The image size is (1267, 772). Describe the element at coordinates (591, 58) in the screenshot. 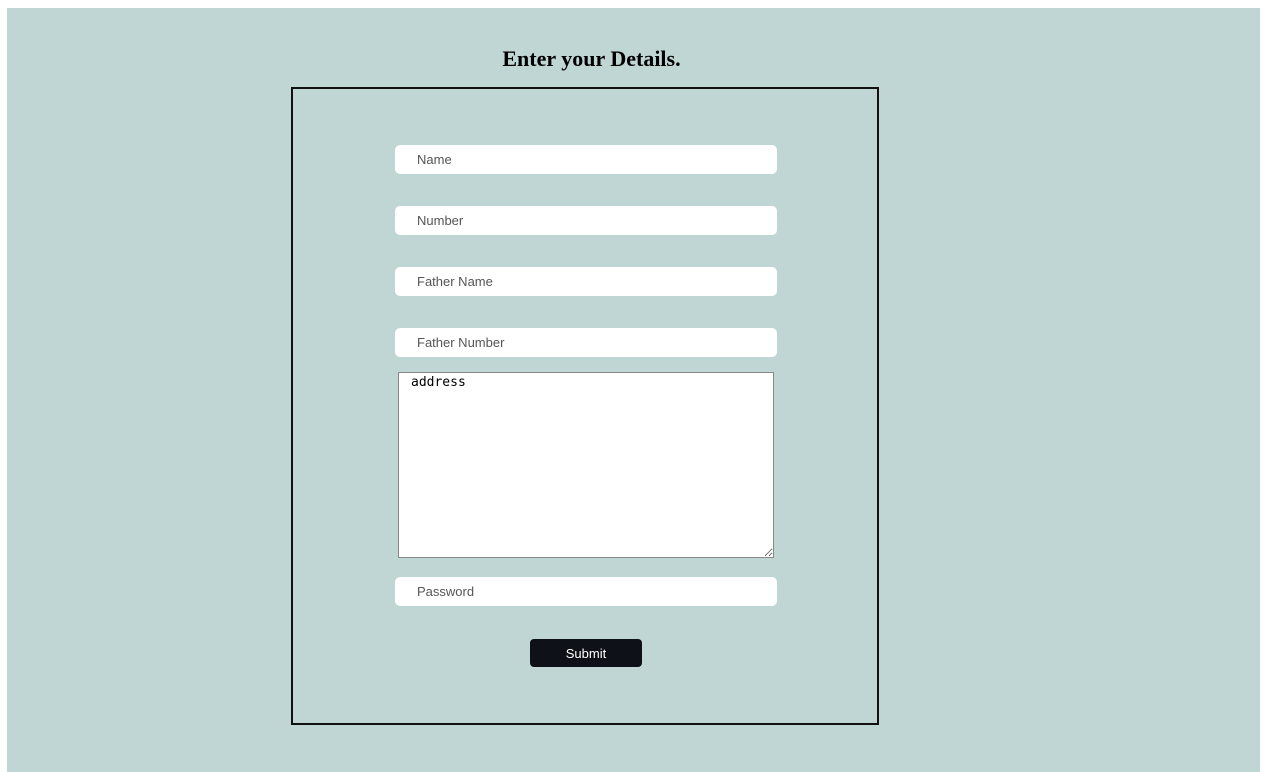

I see `page-title: Enter your Details.` at that location.